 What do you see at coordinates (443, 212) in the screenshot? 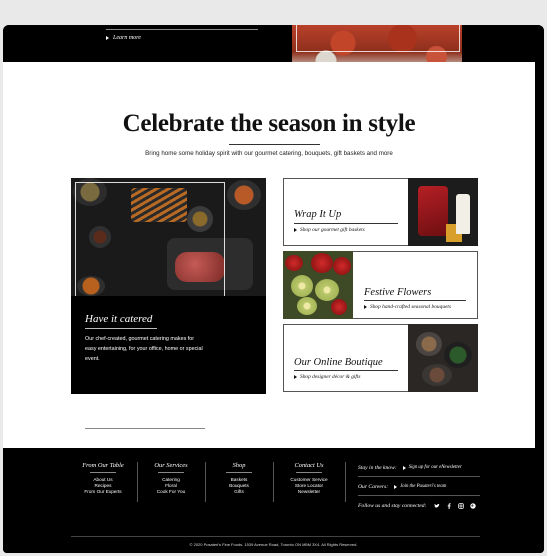
I see `gift-basket-photo` at bounding box center [443, 212].